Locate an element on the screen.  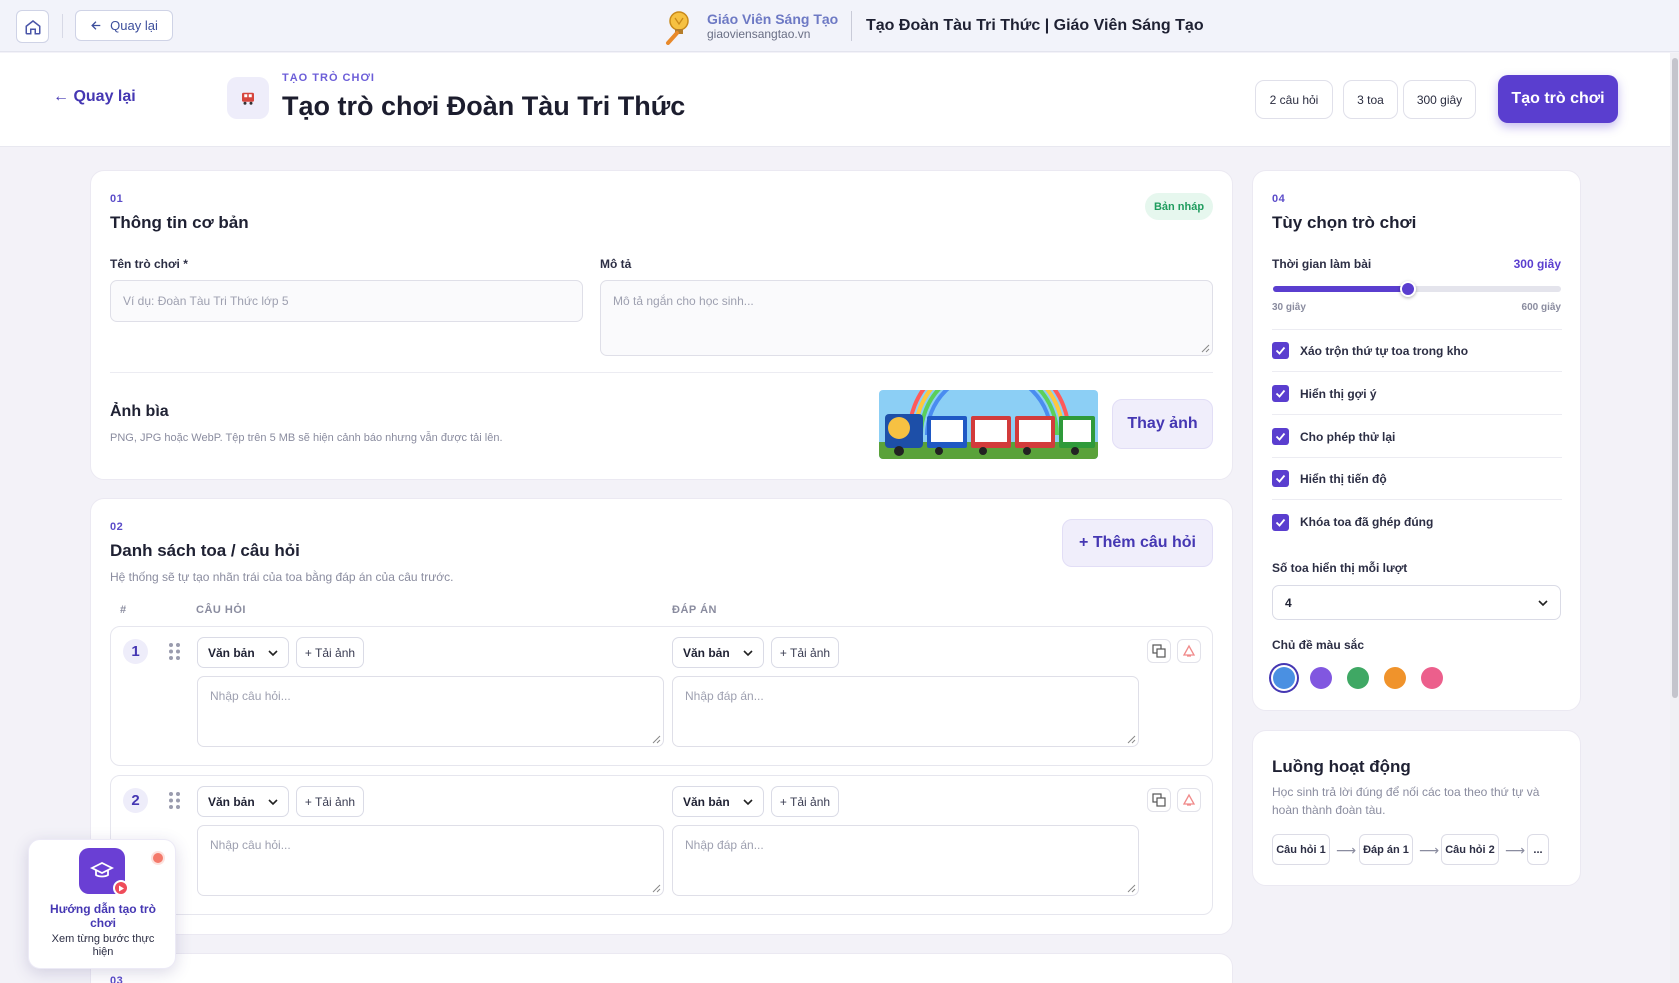
next-section-card is located at coordinates (661, 968).